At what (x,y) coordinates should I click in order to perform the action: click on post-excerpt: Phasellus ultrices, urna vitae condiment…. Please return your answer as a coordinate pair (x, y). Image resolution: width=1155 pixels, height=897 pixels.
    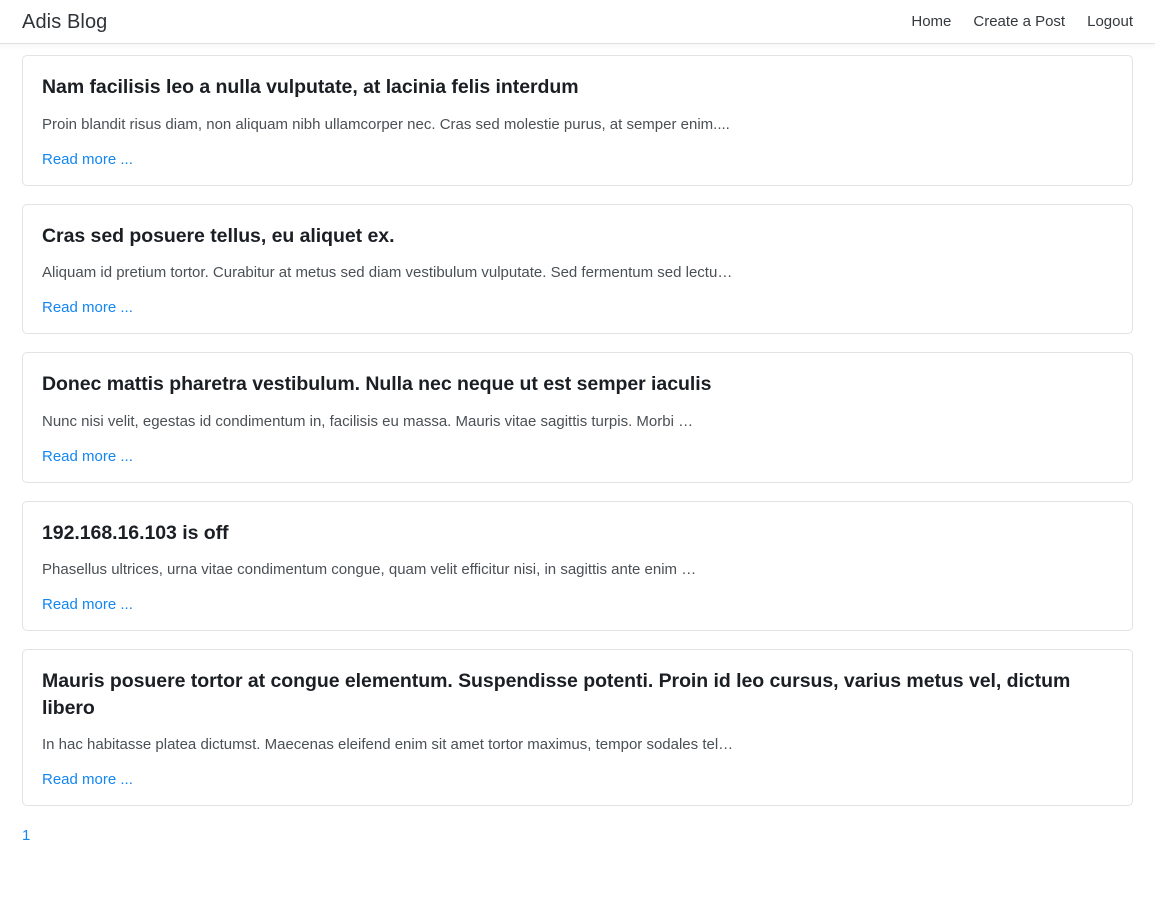
    Looking at the image, I should click on (369, 570).